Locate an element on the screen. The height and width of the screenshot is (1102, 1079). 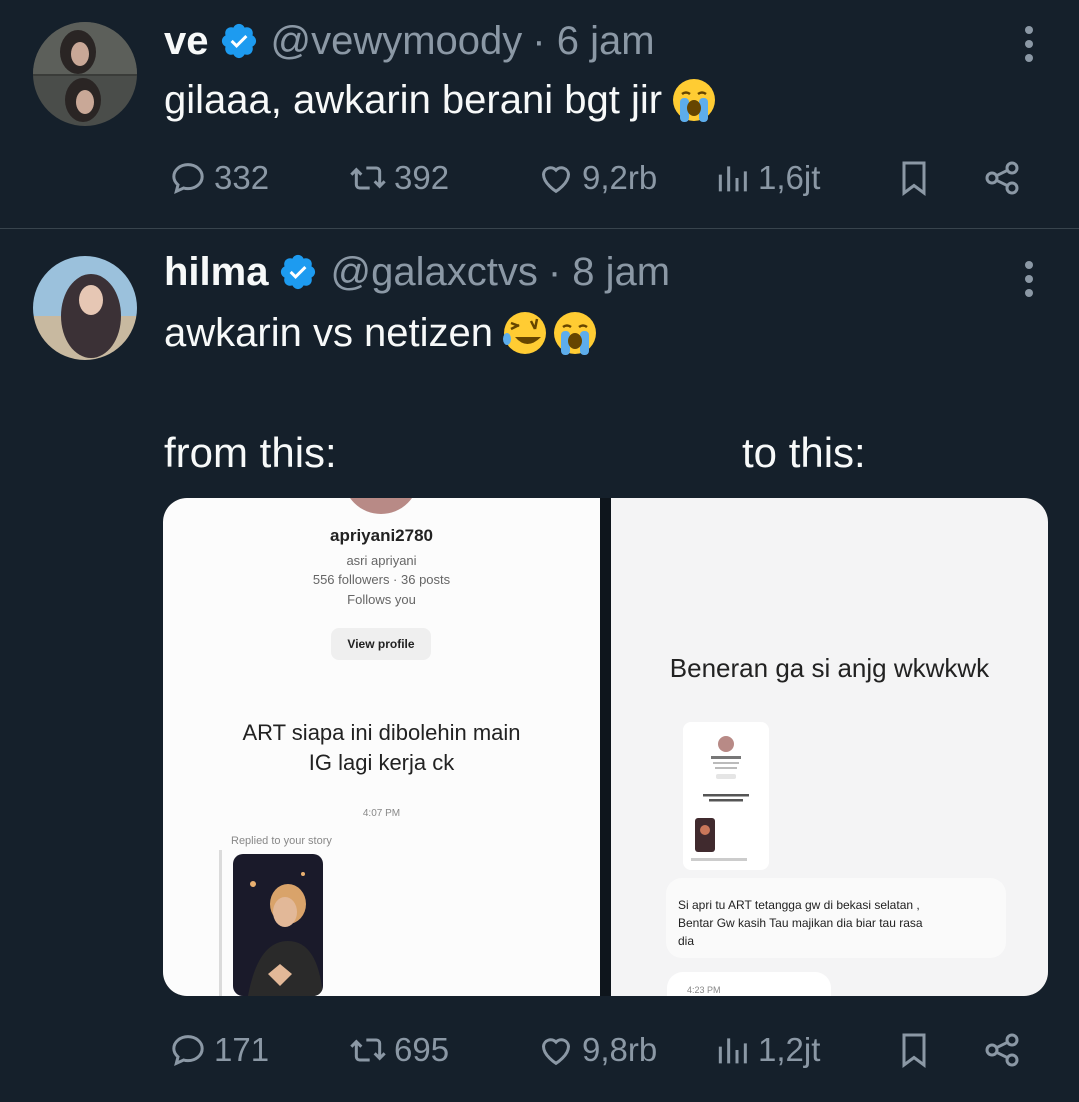
retweet-button: 392 is located at coordinates (398, 178).